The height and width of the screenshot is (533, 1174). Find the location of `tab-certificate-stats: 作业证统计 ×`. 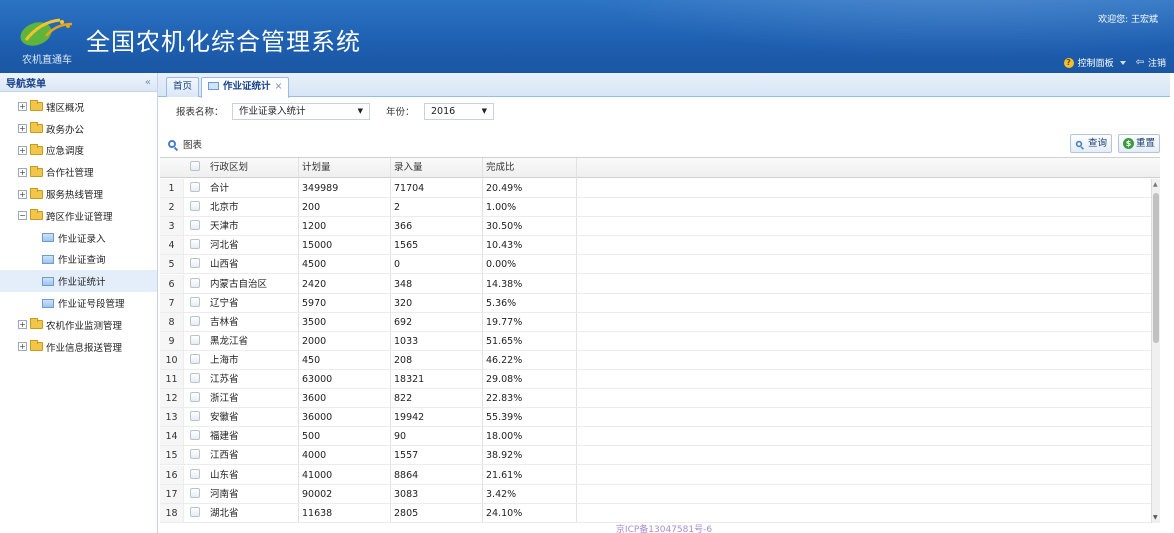

tab-certificate-stats: 作业证统计 × is located at coordinates (245, 87).